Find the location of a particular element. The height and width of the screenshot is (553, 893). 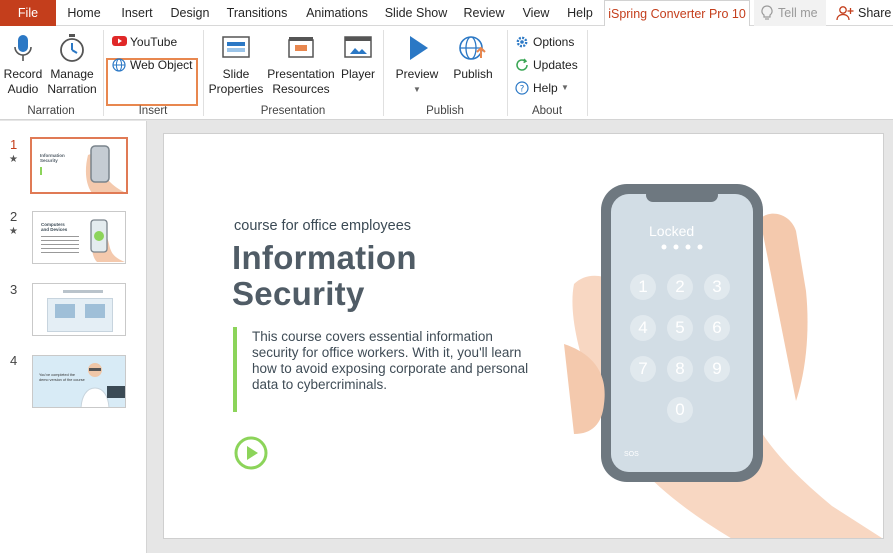

tab-view: View is located at coordinates (536, 13).